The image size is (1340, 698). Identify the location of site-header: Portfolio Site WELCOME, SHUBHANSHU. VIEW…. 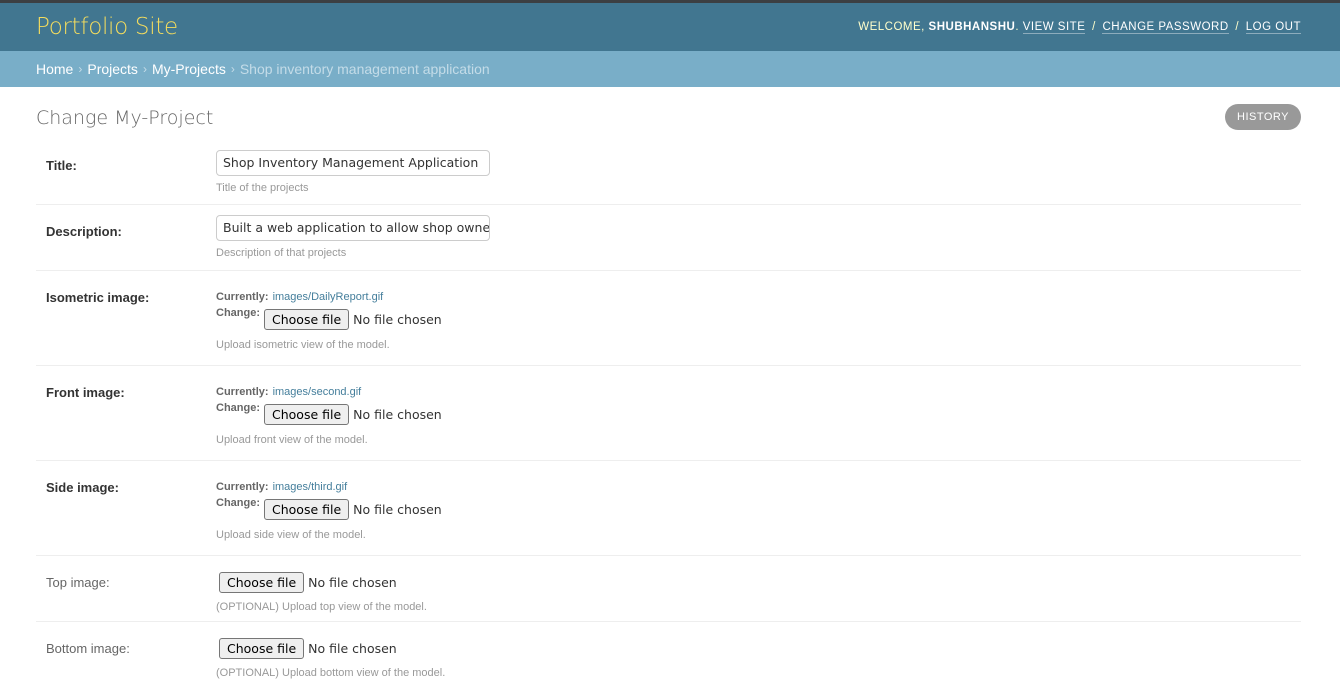
(670, 27).